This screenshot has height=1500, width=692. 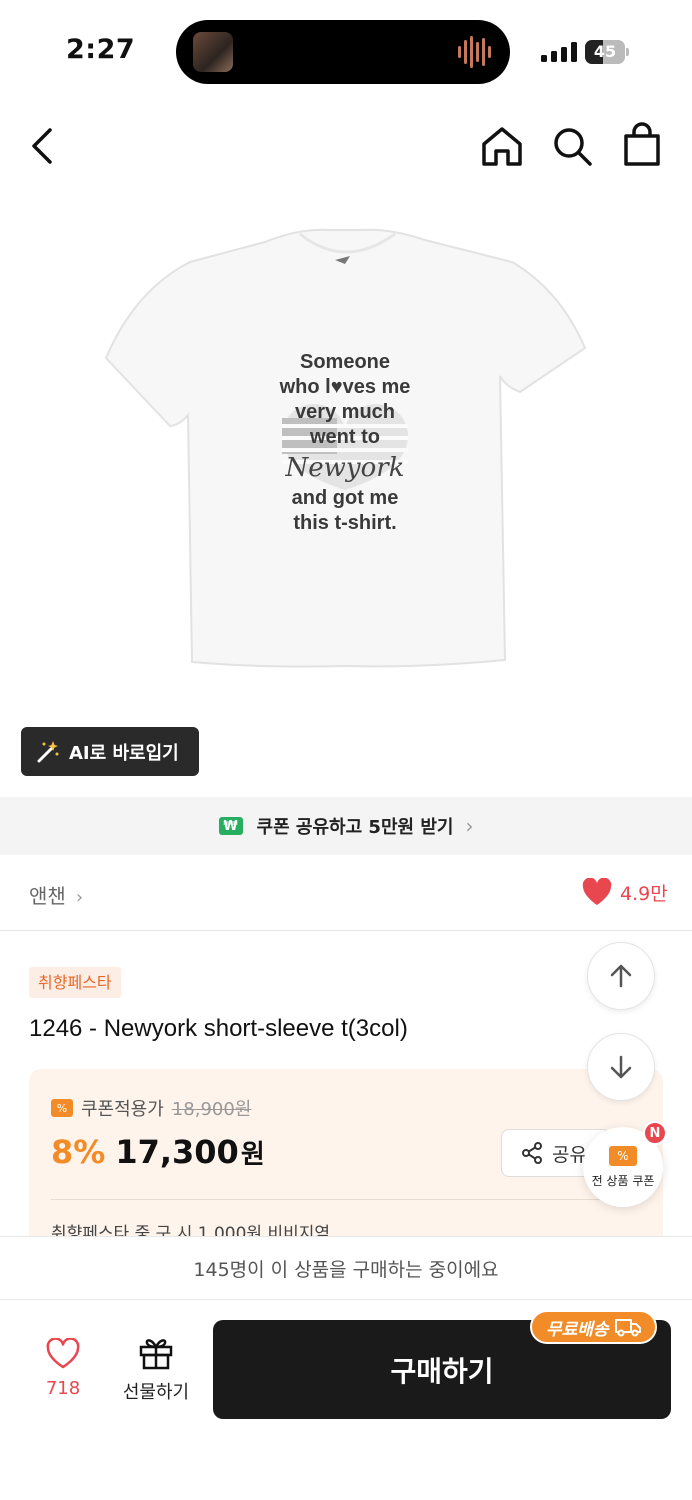 What do you see at coordinates (474, 52) in the screenshot?
I see `audio-wave-icon` at bounding box center [474, 52].